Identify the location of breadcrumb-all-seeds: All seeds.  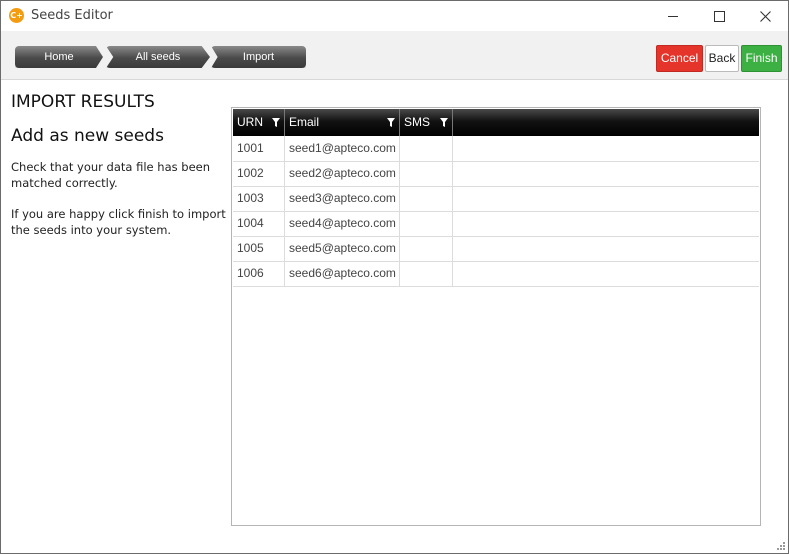
(158, 57).